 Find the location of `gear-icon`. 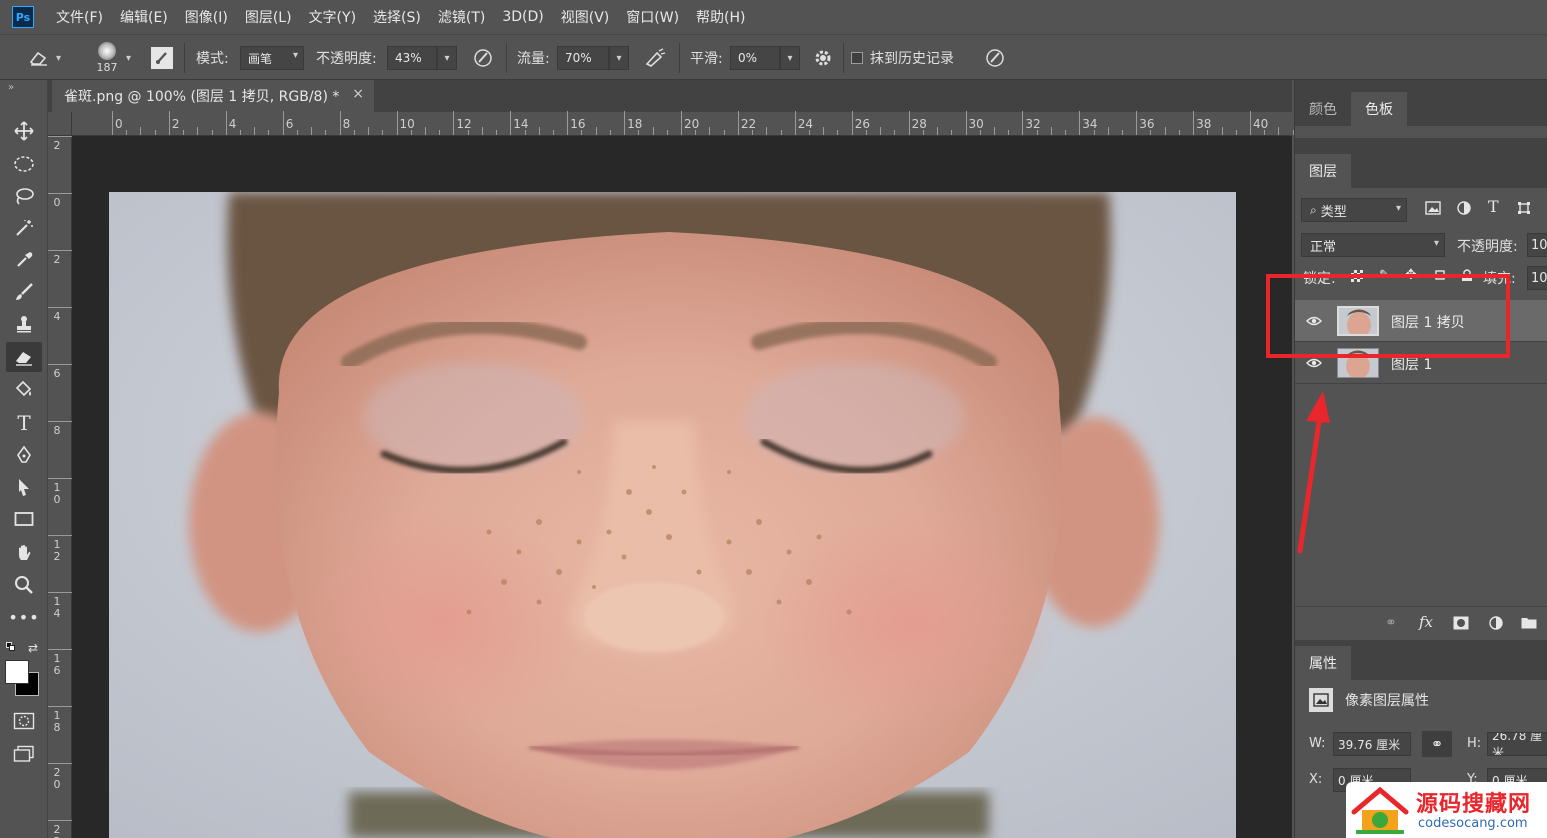

gear-icon is located at coordinates (823, 58).